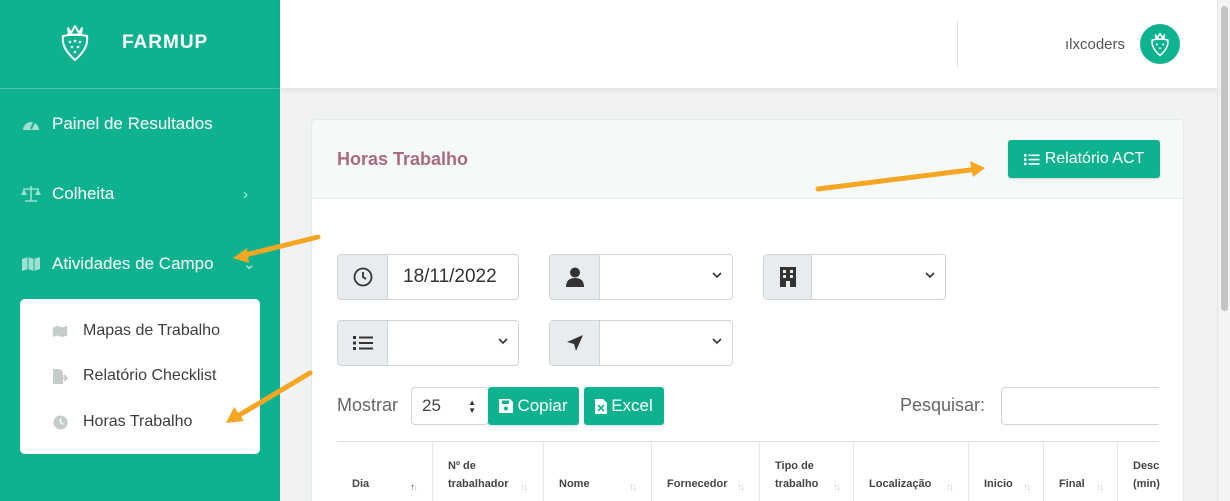 The image size is (1230, 501). I want to click on column-header-label: Nº de, so click(462, 466).